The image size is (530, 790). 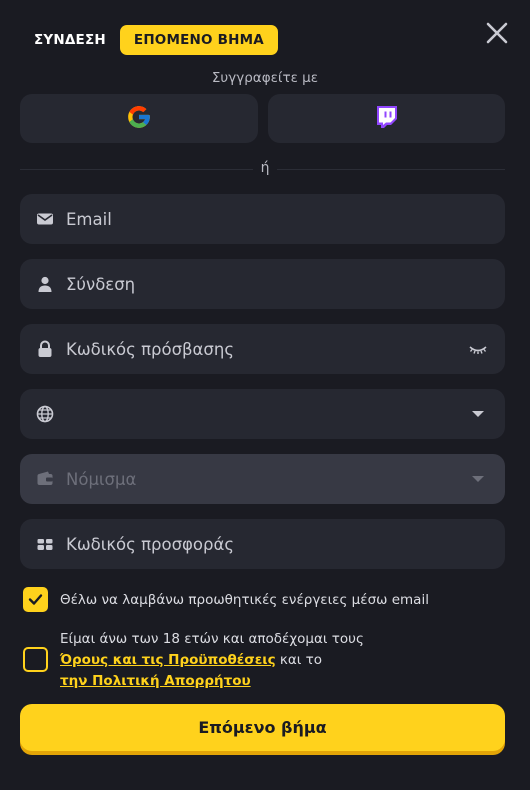 I want to click on google-signup-button, so click(x=139, y=118).